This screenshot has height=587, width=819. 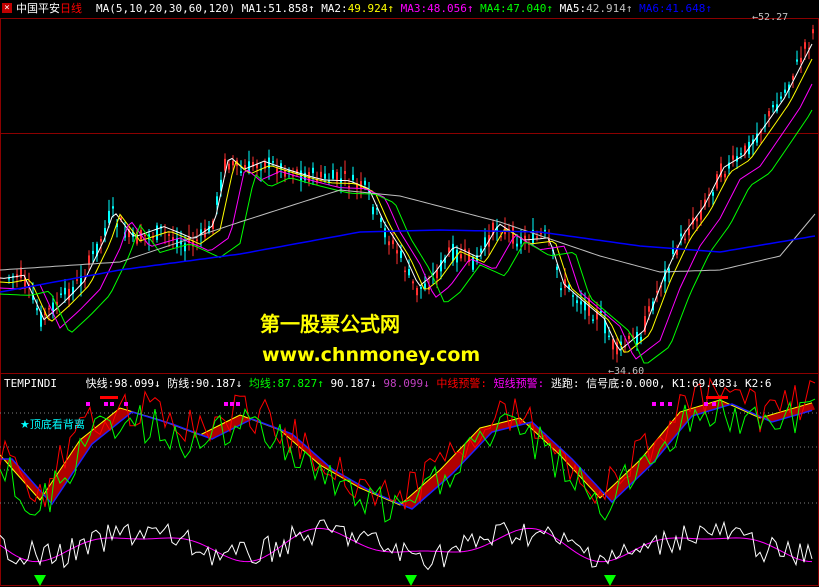 What do you see at coordinates (406, 383) in the screenshot?
I see `indicator-value-5: 98.099↓` at bounding box center [406, 383].